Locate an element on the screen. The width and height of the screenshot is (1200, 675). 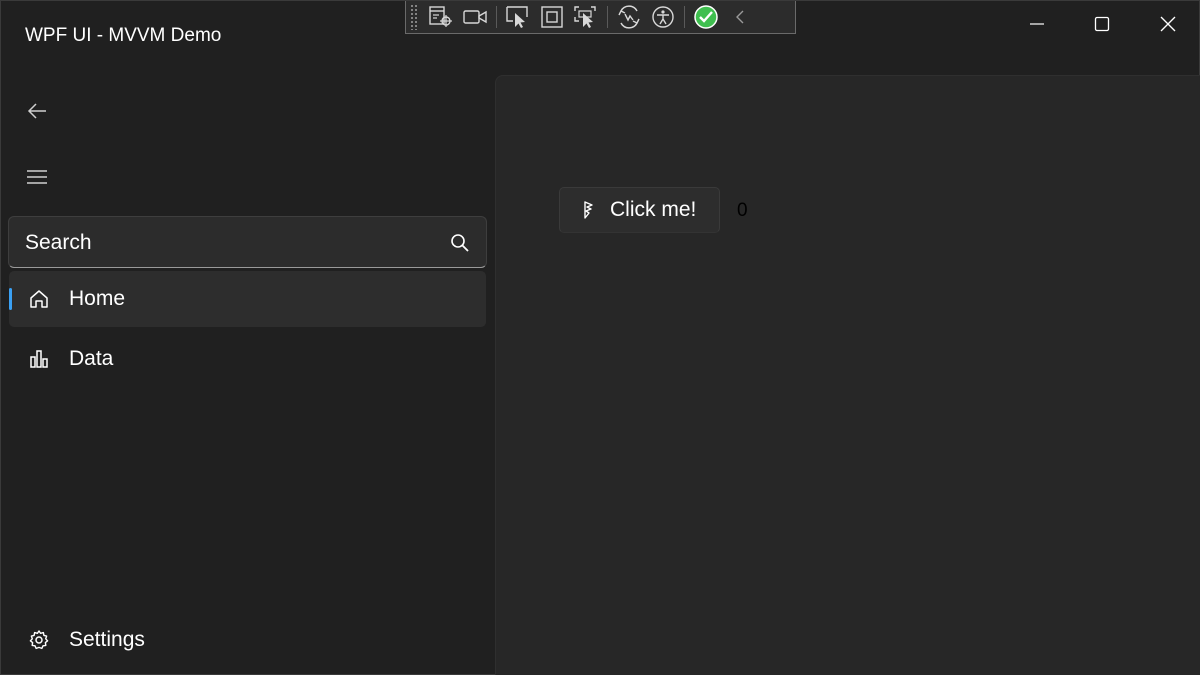
button-label: Click me! is located at coordinates (653, 209).